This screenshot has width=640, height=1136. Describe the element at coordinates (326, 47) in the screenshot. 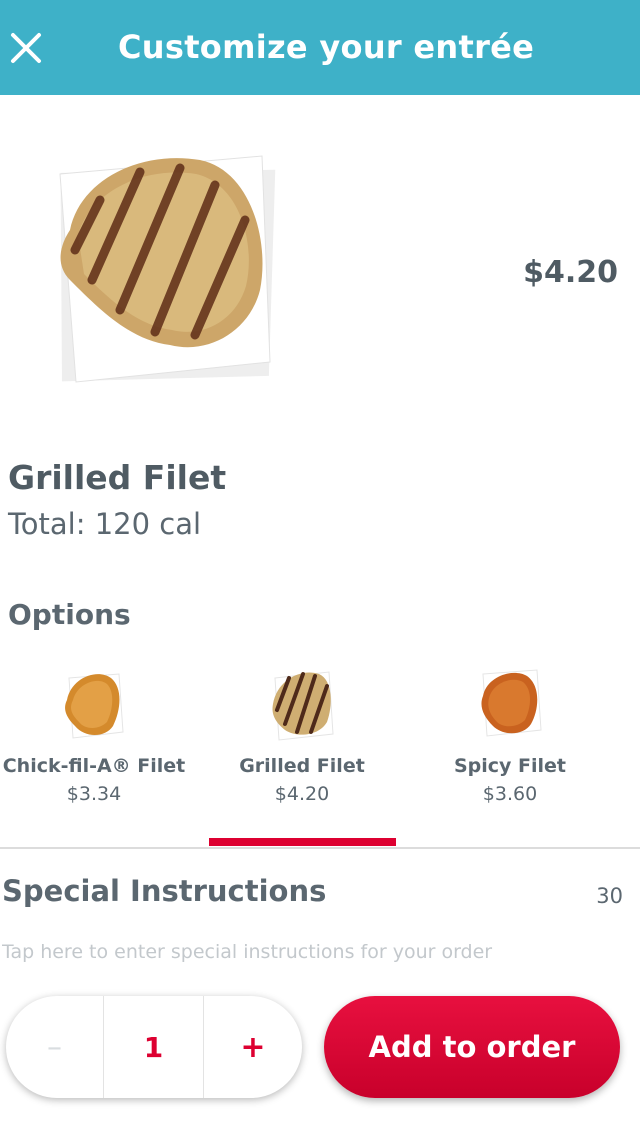

I see `page-title: Customize your entrée` at that location.